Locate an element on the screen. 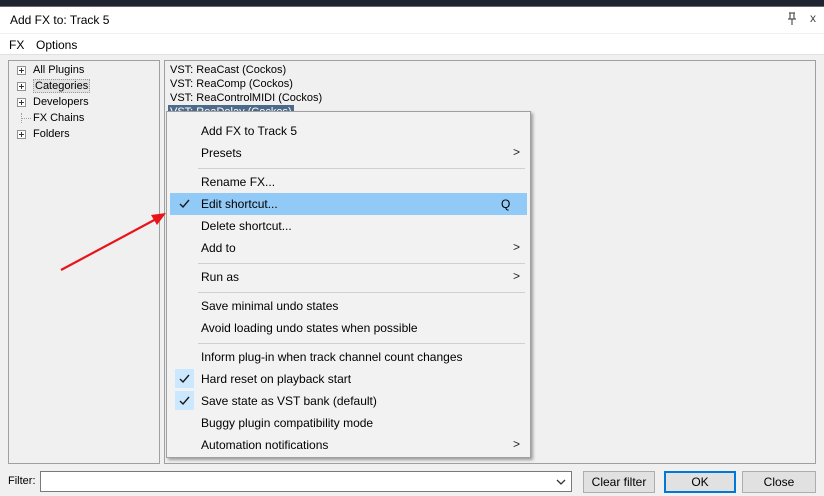 The width and height of the screenshot is (824, 496). menu-divider is located at coordinates (412, 54).